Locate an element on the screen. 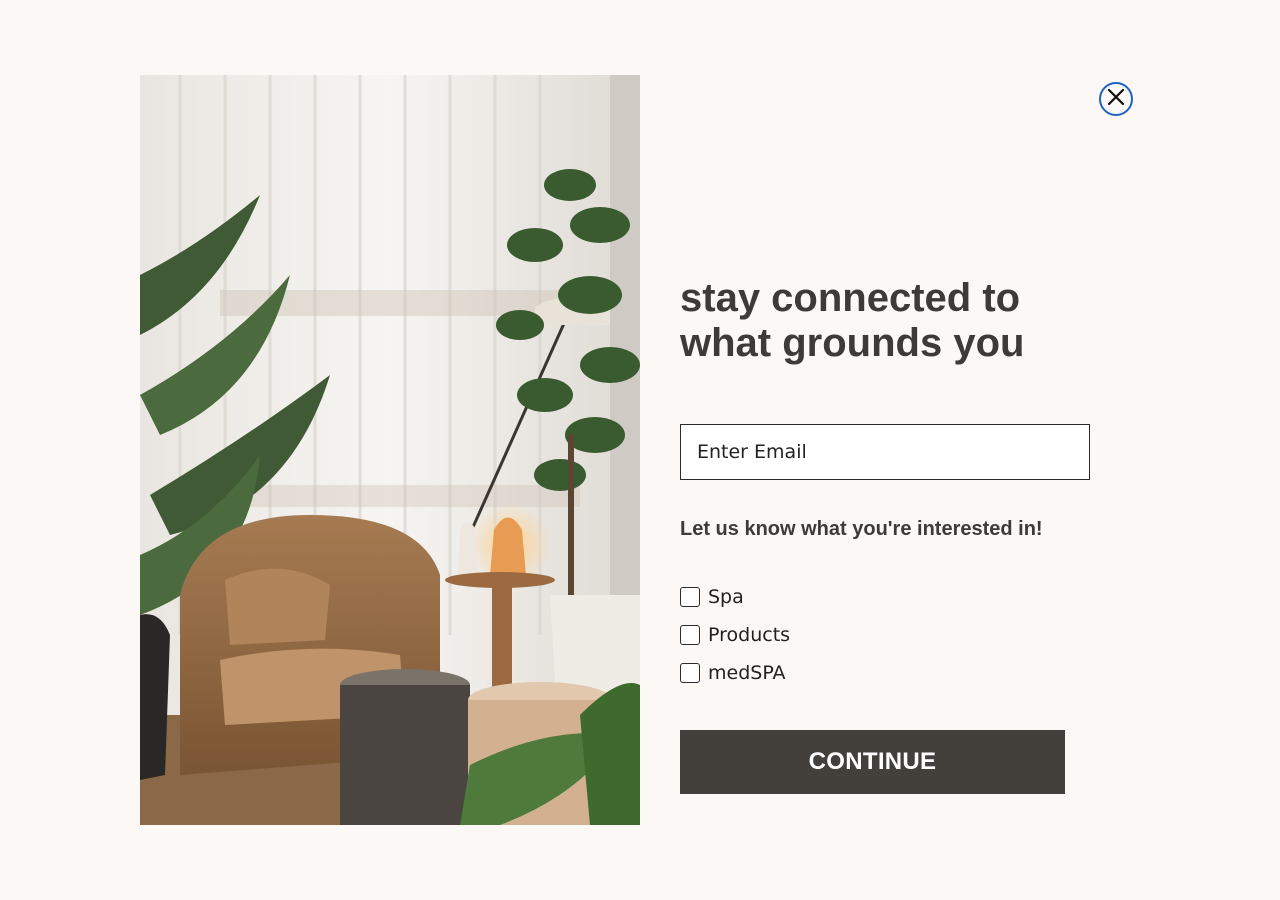 Image resolution: width=1280 pixels, height=900 pixels. close-icon is located at coordinates (1116, 99).